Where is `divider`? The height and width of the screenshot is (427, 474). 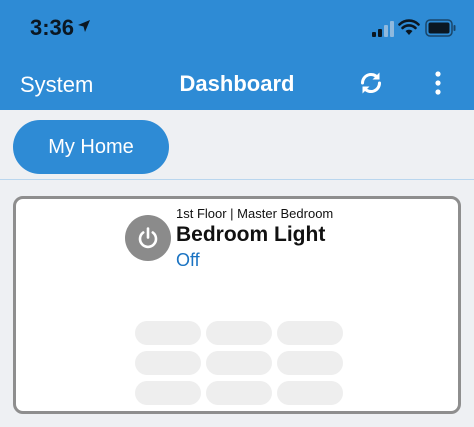 divider is located at coordinates (237, 179).